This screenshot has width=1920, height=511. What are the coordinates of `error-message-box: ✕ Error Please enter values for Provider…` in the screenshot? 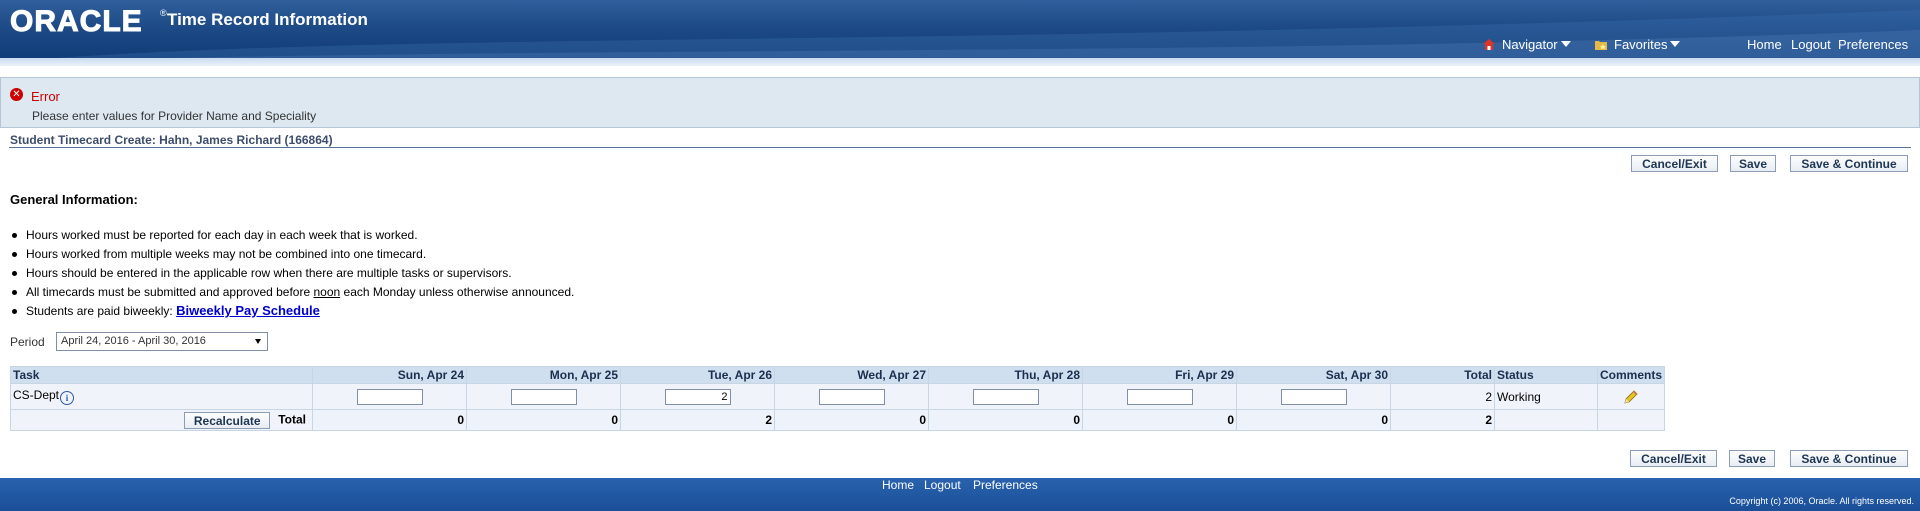 It's located at (960, 102).